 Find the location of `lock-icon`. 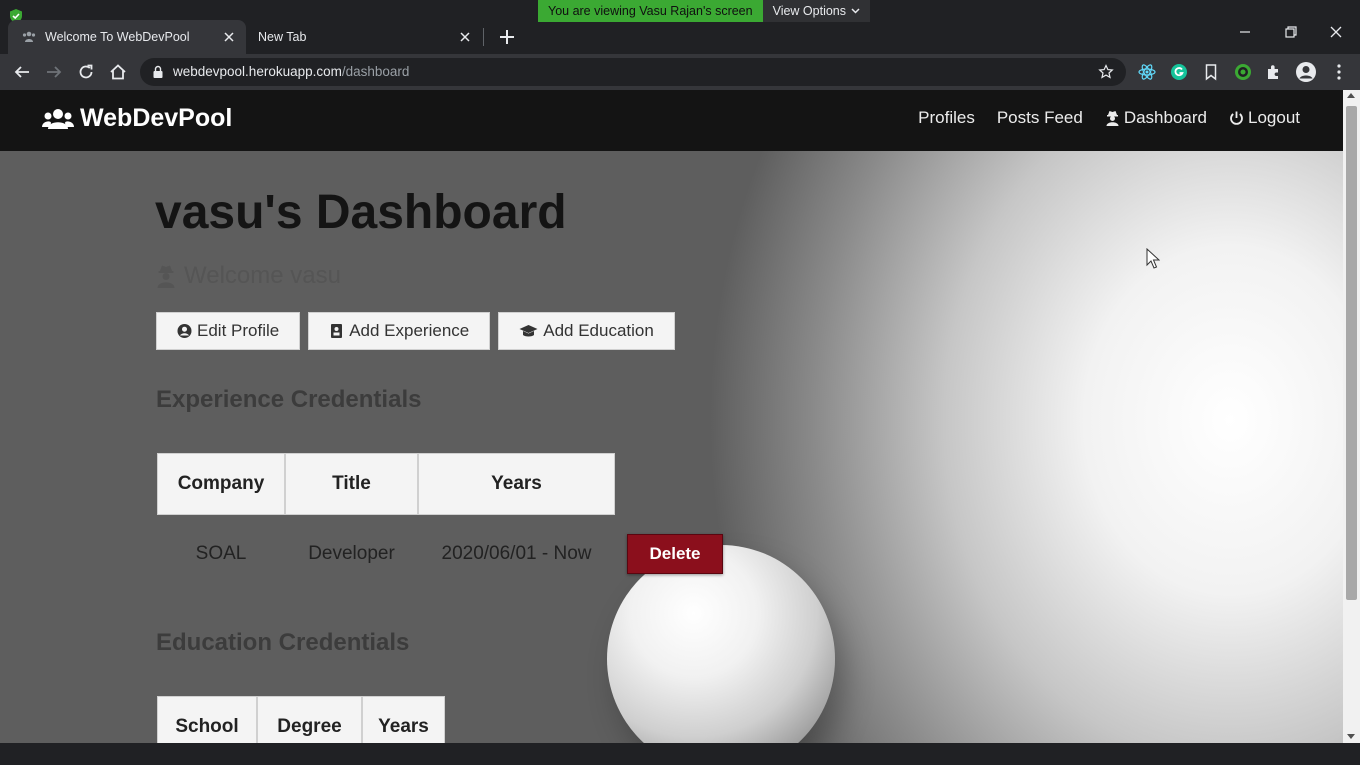

lock-icon is located at coordinates (158, 71).